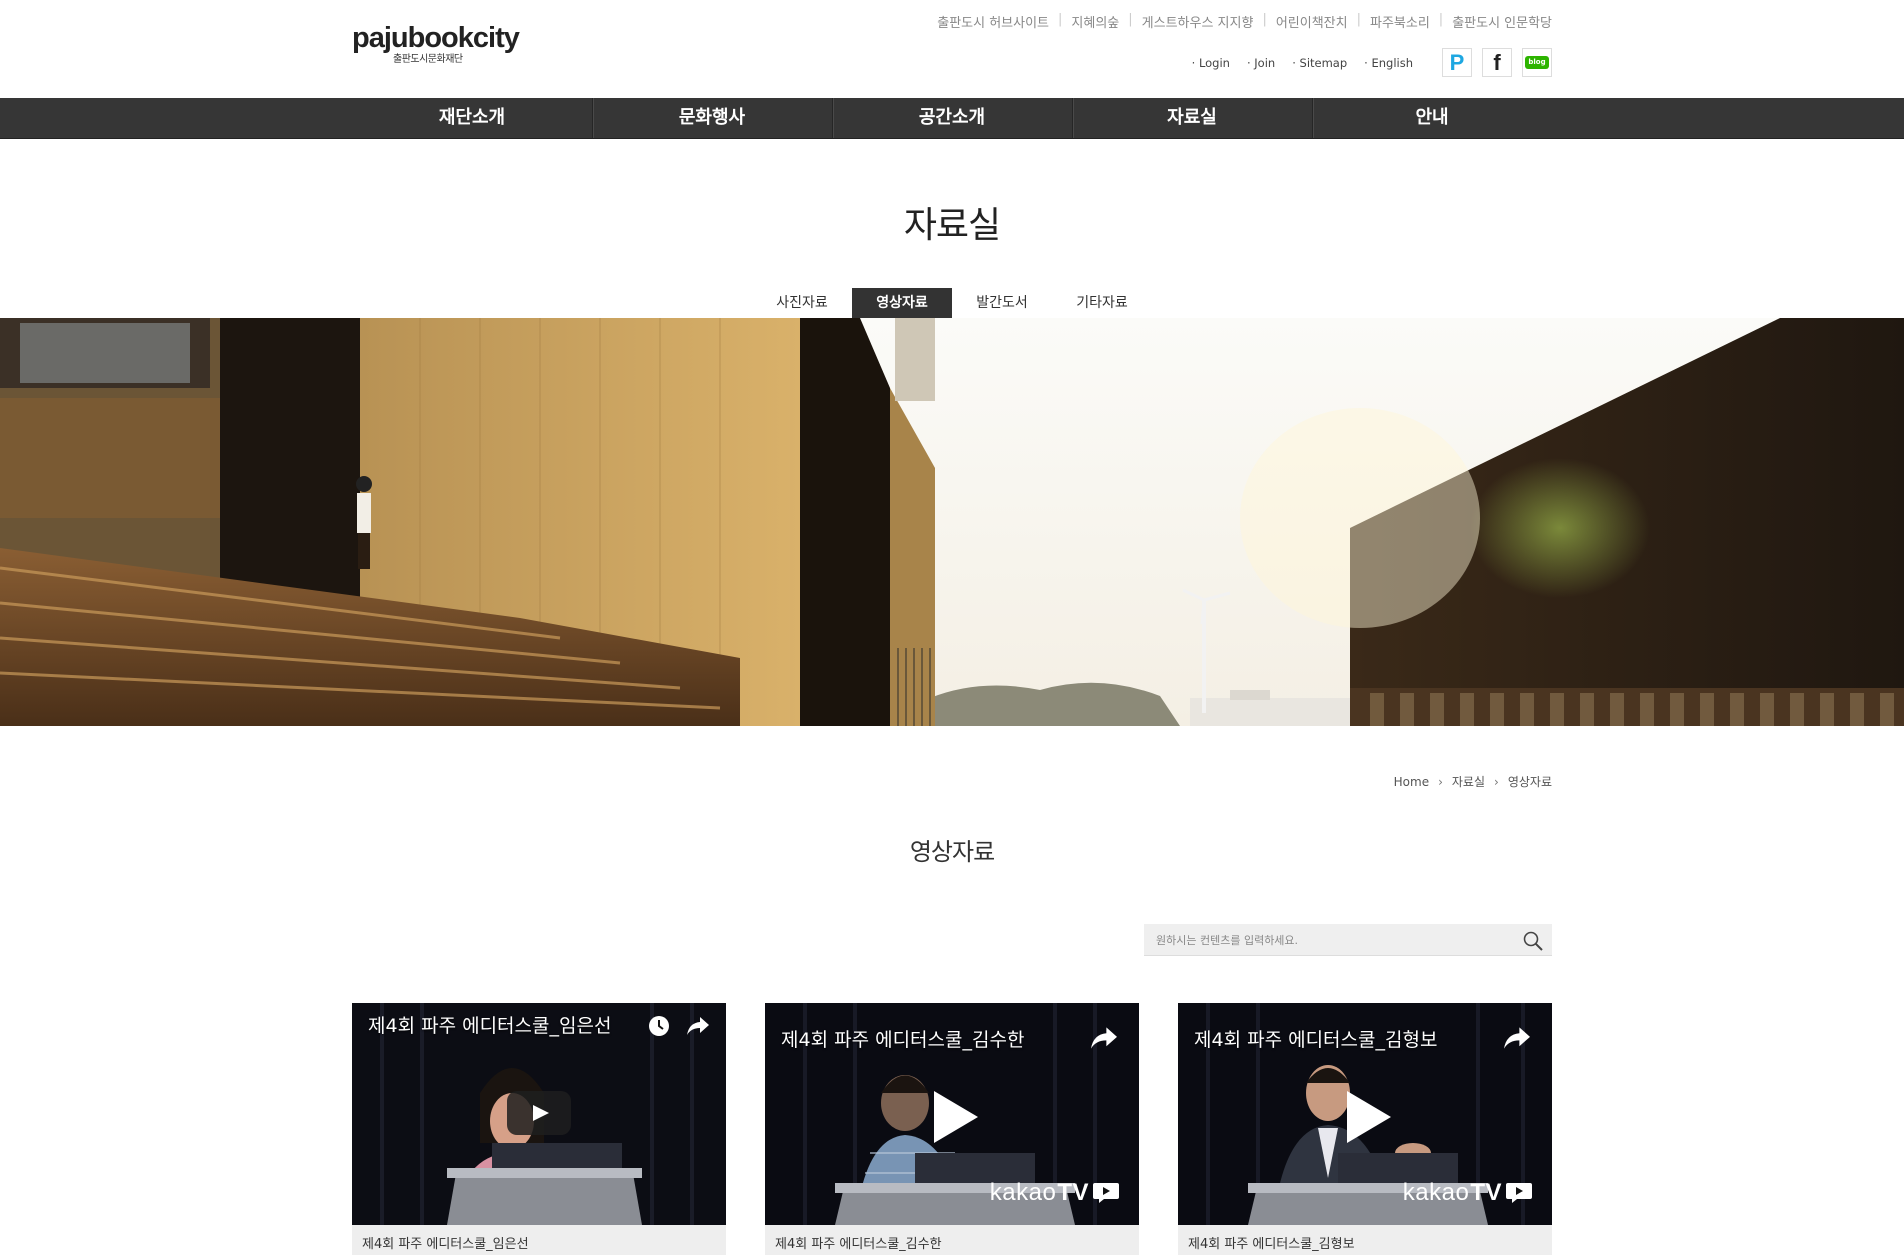 This screenshot has width=1904, height=1255. What do you see at coordinates (1198, 21) in the screenshot?
I see `toplink-guesthouse: 게스트하우스 지지향` at bounding box center [1198, 21].